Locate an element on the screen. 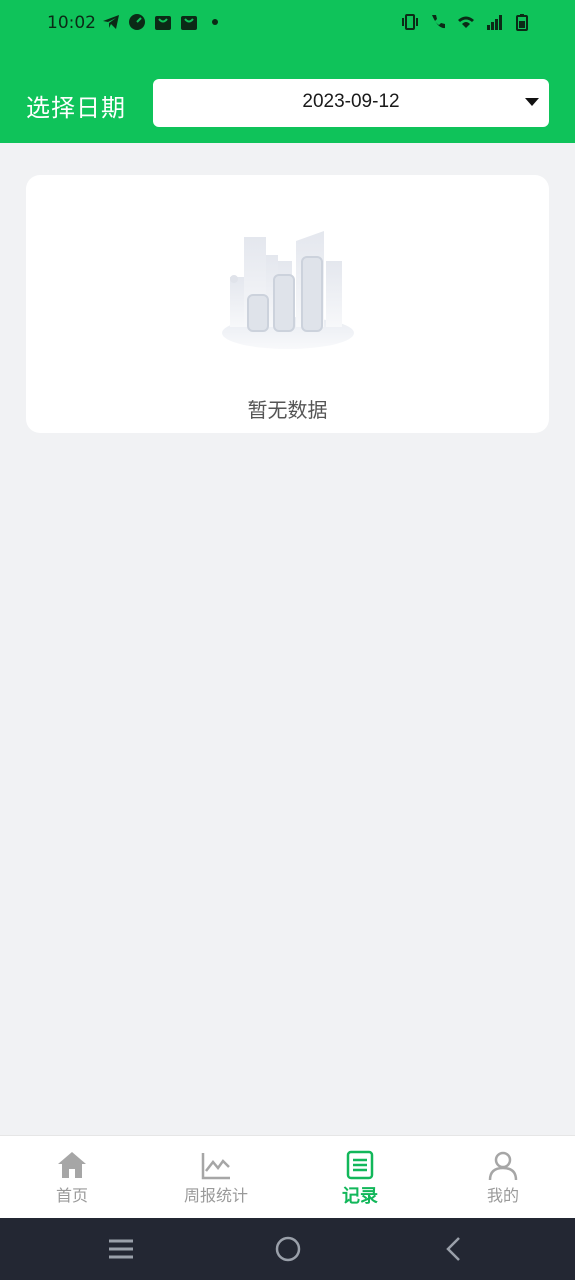 The height and width of the screenshot is (1280, 575). tab-records: 记录 is located at coordinates (360, 1177).